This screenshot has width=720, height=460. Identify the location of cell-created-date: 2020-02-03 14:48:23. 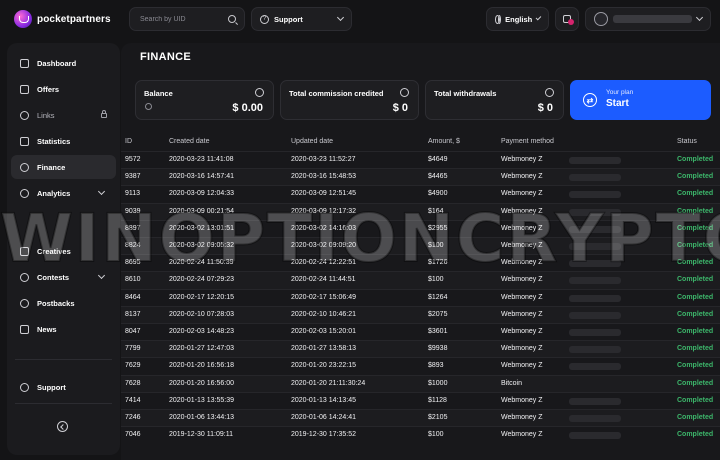
(201, 331).